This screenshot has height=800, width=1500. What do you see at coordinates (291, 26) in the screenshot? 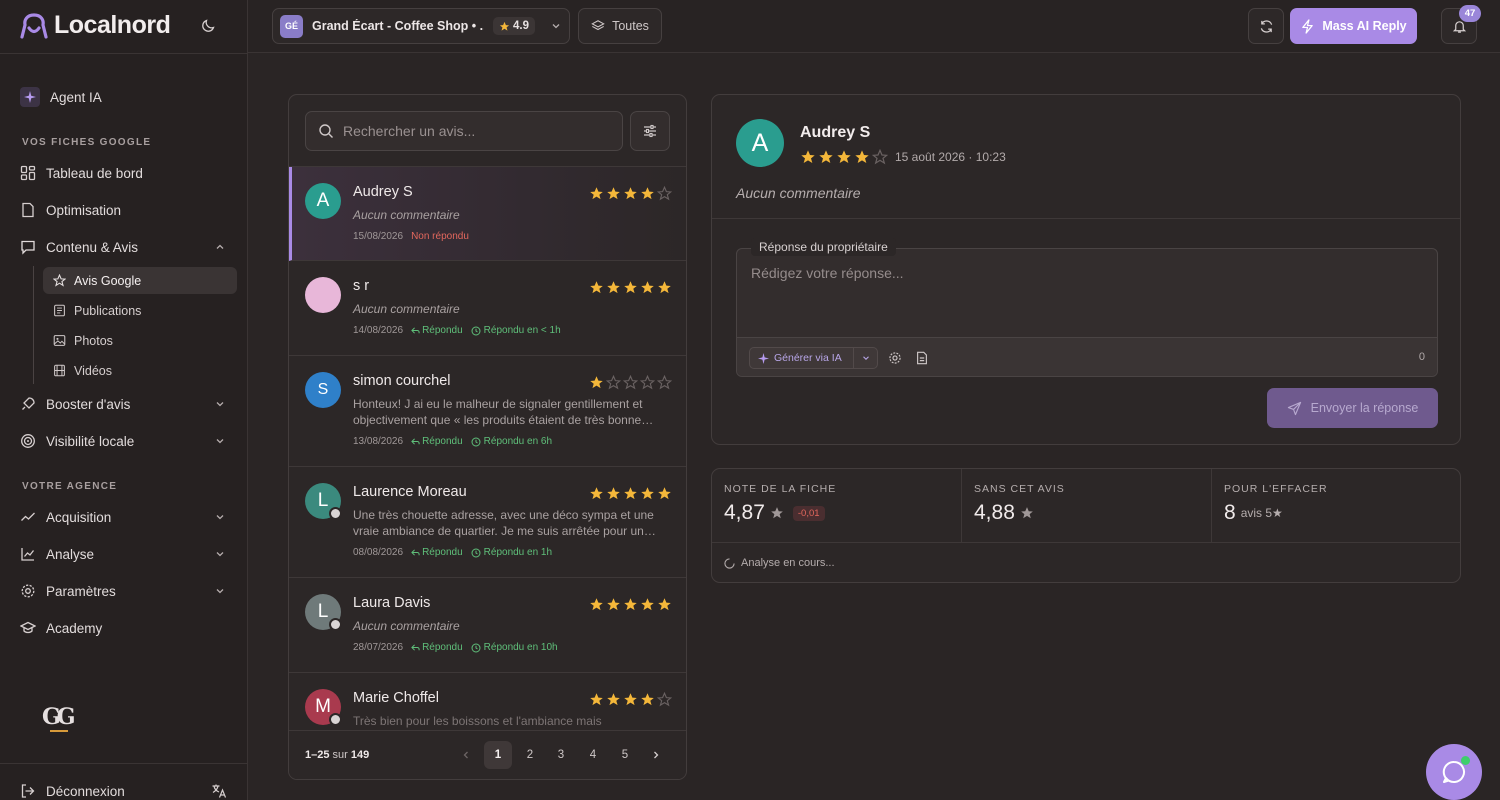
I see `business-avatar: GÉ` at bounding box center [291, 26].